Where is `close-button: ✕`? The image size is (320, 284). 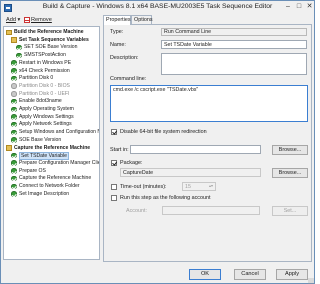
close-button: ✕ is located at coordinates (309, 7).